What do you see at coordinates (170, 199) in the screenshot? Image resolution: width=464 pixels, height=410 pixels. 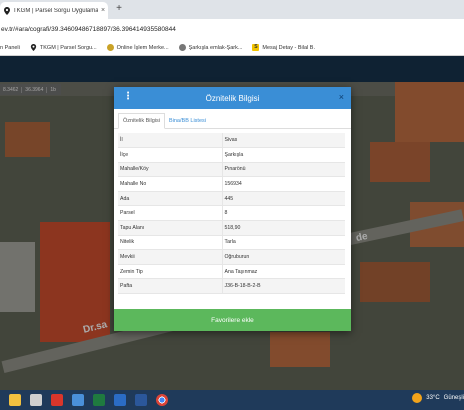 I see `row-key: Ada` at bounding box center [170, 199].